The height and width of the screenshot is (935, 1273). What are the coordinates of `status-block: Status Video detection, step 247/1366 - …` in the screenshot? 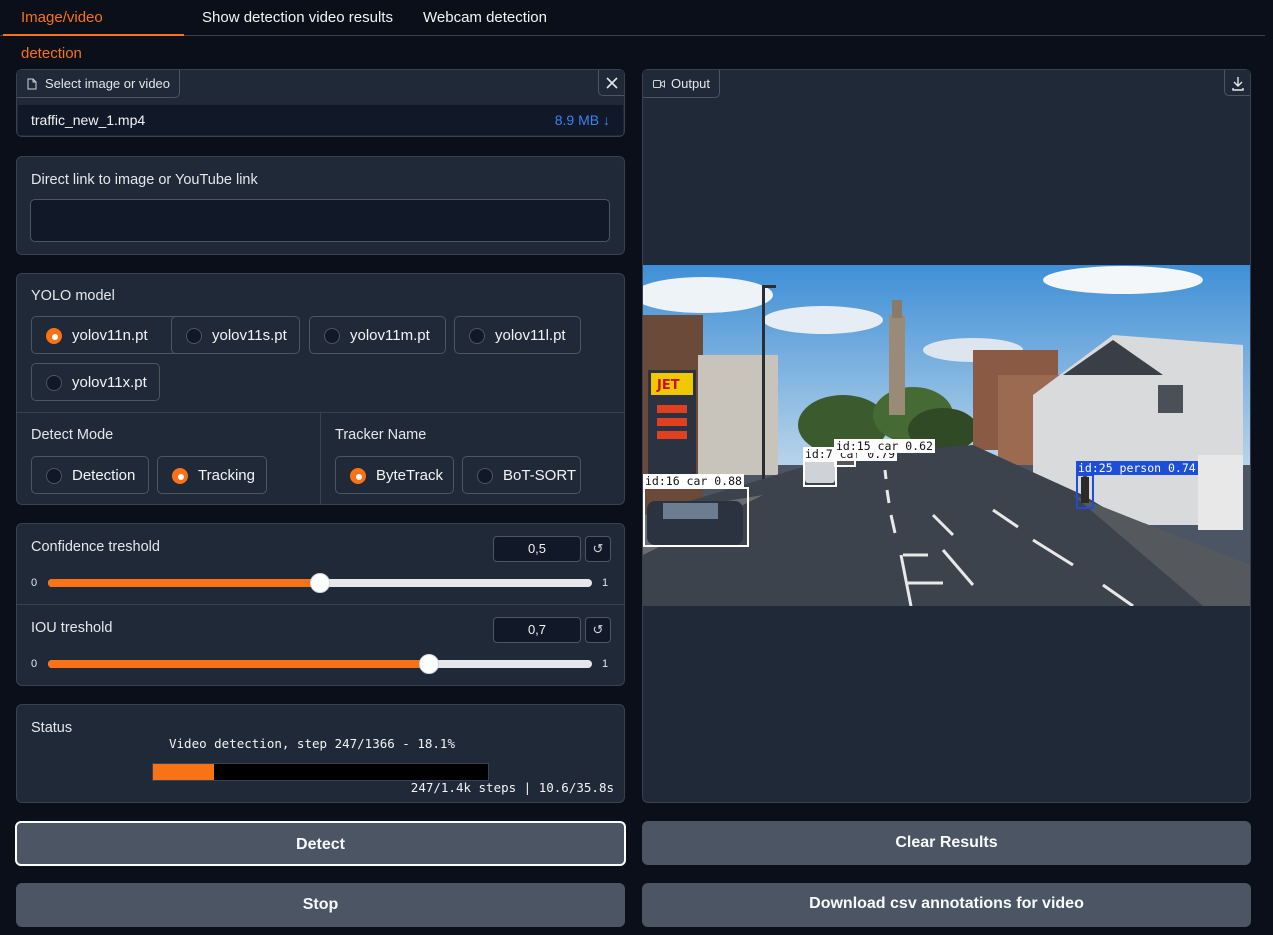 It's located at (320, 753).